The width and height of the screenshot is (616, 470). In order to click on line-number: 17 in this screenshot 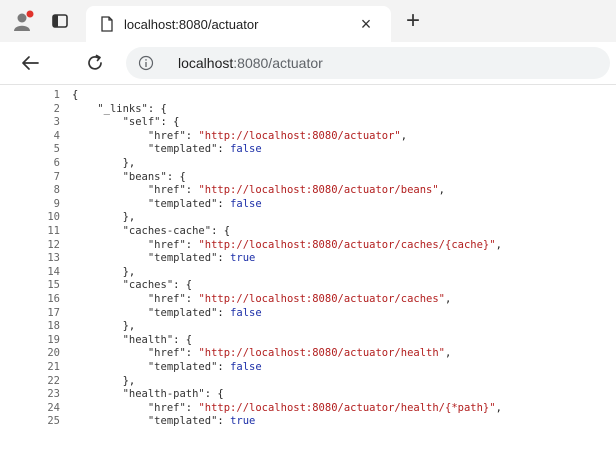, I will do `click(53, 312)`.